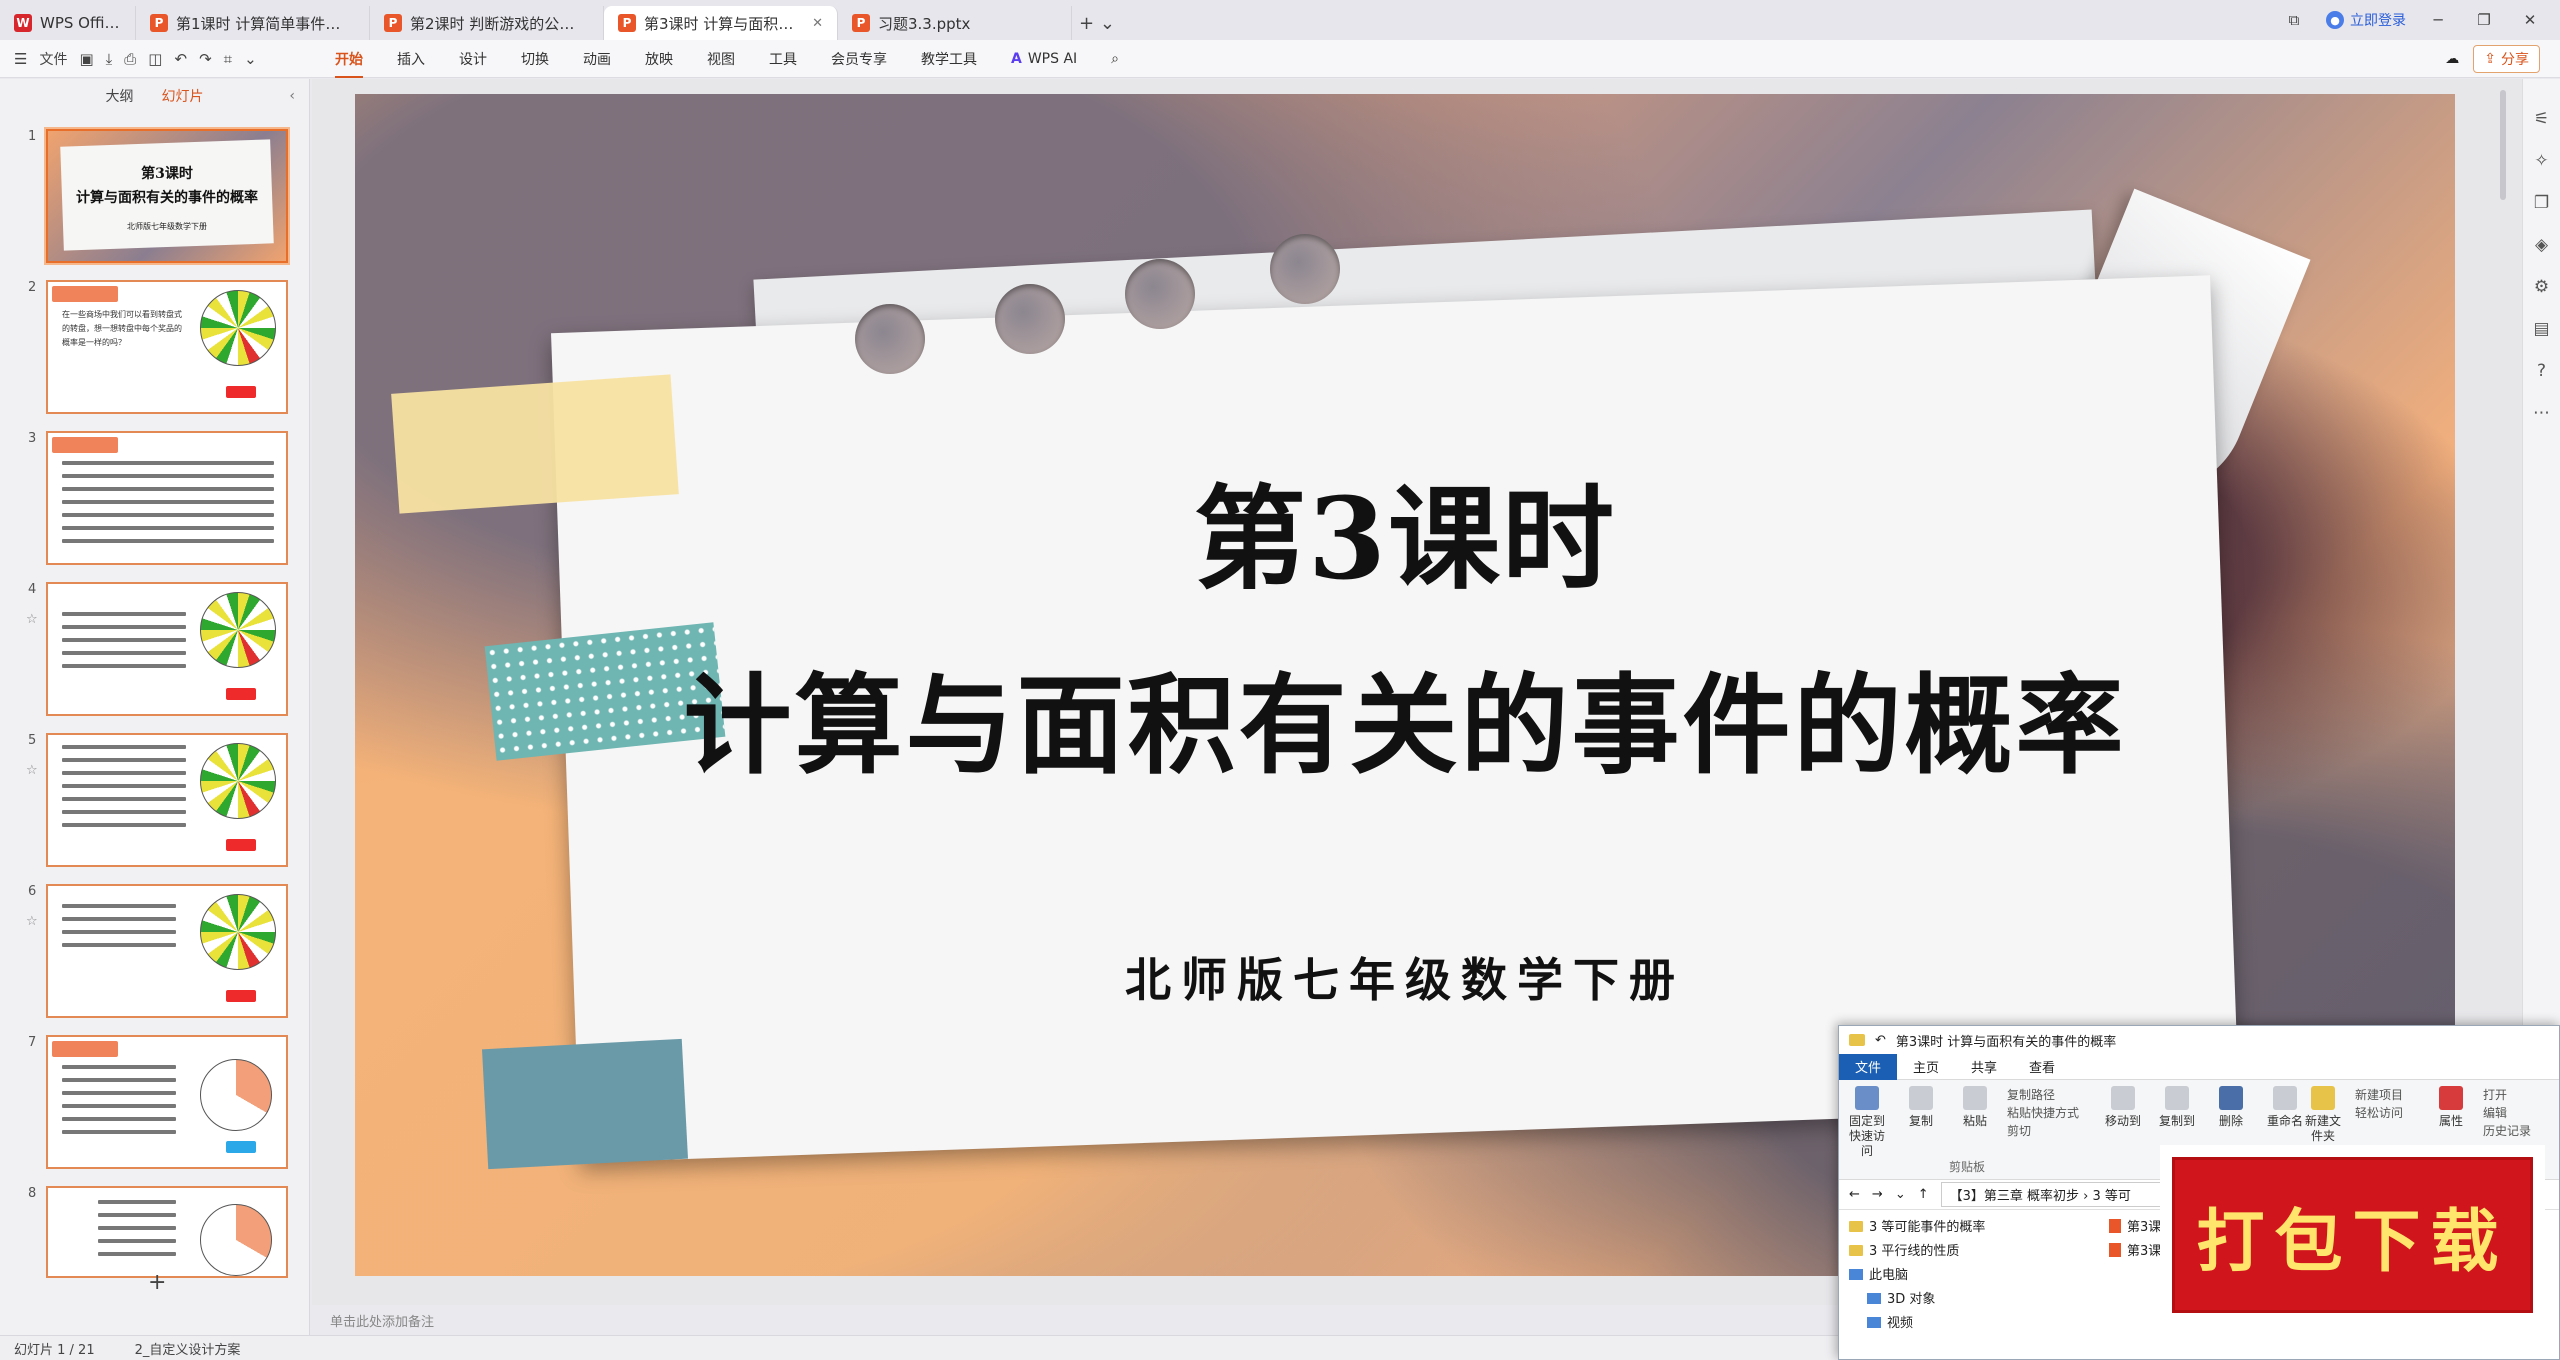 This screenshot has width=2560, height=1360. What do you see at coordinates (349, 63) in the screenshot?
I see `menu-home: 开始` at bounding box center [349, 63].